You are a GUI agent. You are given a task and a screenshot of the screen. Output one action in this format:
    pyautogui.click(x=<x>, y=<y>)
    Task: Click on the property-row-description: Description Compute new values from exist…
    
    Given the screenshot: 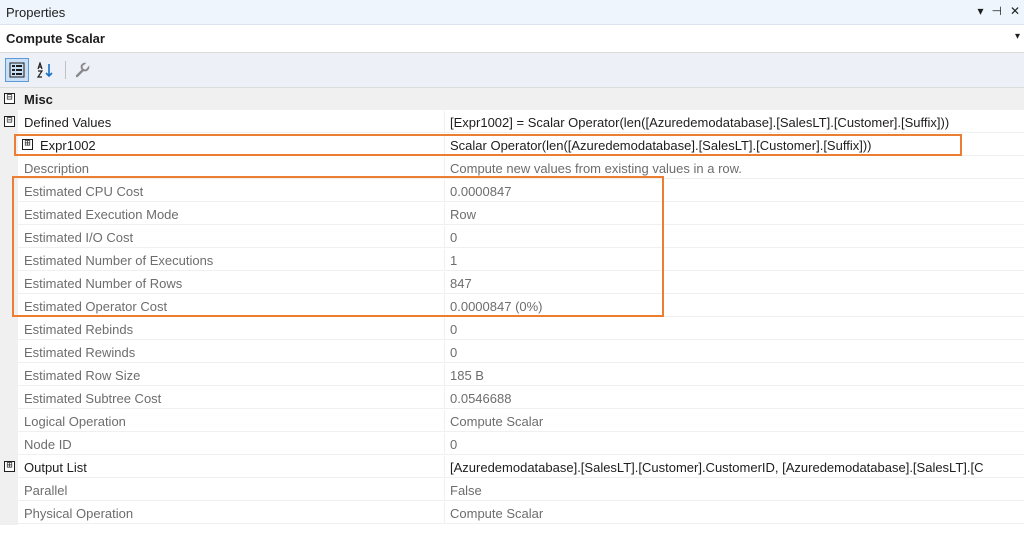 What is the action you would take?
    pyautogui.click(x=512, y=168)
    